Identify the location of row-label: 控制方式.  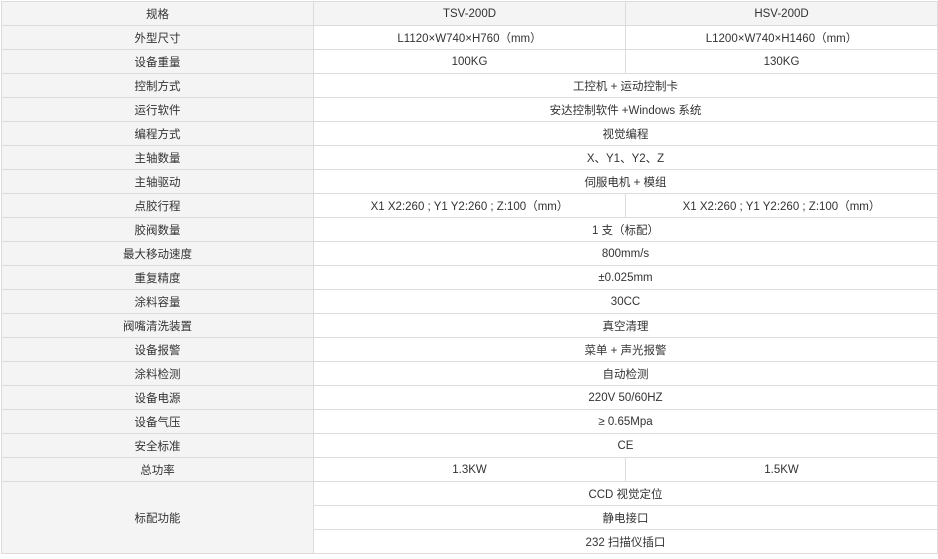
(157, 85).